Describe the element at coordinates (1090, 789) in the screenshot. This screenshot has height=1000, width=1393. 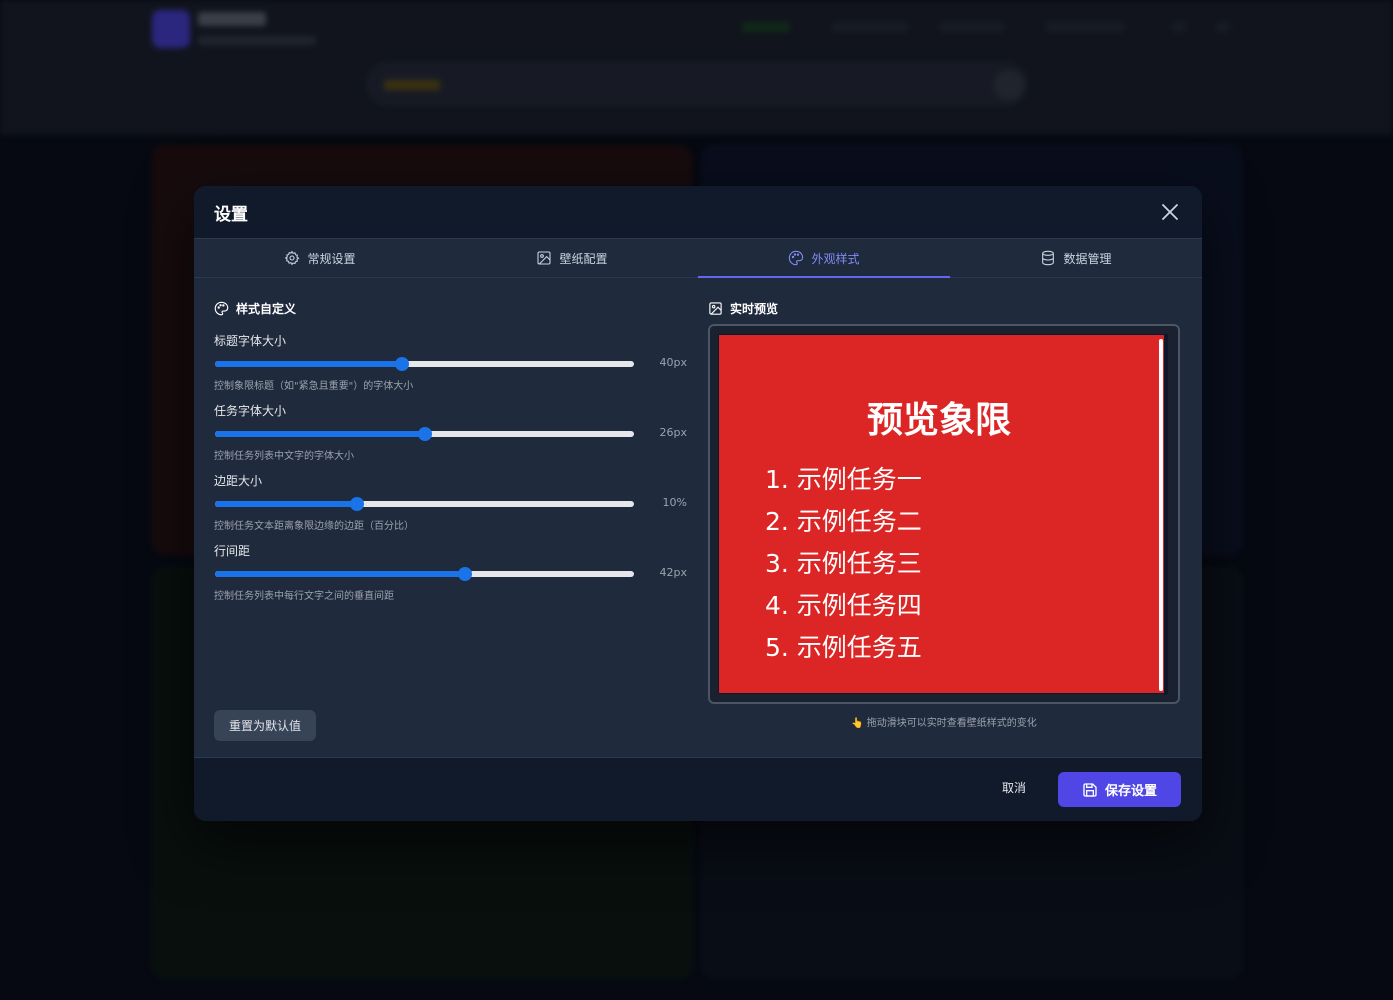
I see `save-icon` at that location.